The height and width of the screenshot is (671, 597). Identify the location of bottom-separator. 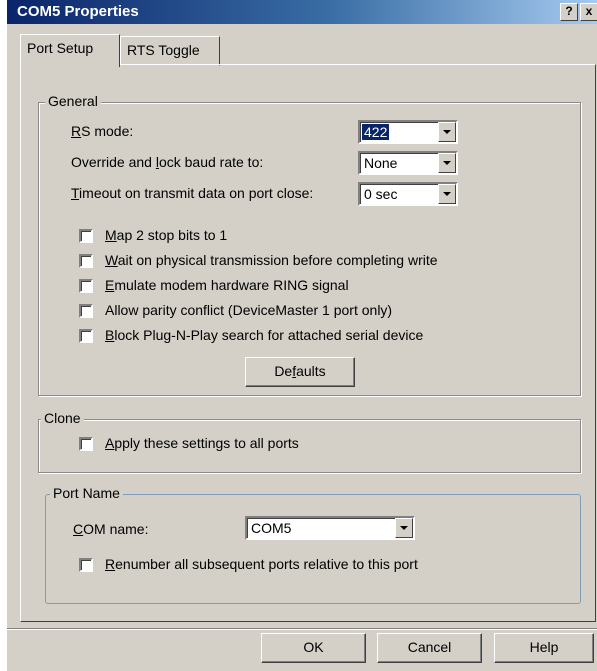
(302, 629).